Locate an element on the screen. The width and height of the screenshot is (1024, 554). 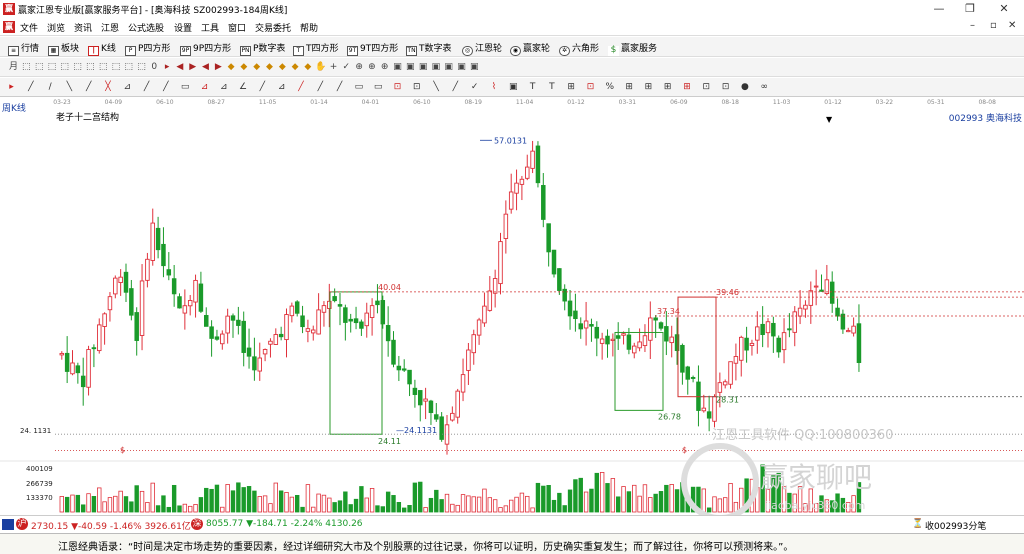
drawing-tool-icon: ╲ is located at coordinates (436, 87).